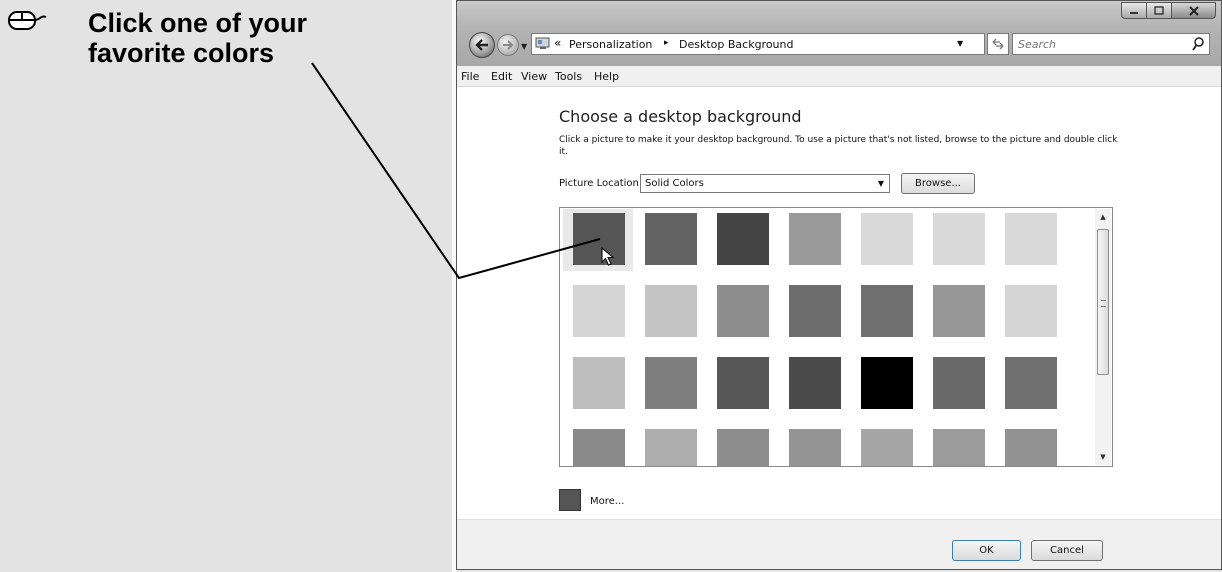  What do you see at coordinates (610, 44) in the screenshot?
I see `breadcrumb-personalization: Personalization` at bounding box center [610, 44].